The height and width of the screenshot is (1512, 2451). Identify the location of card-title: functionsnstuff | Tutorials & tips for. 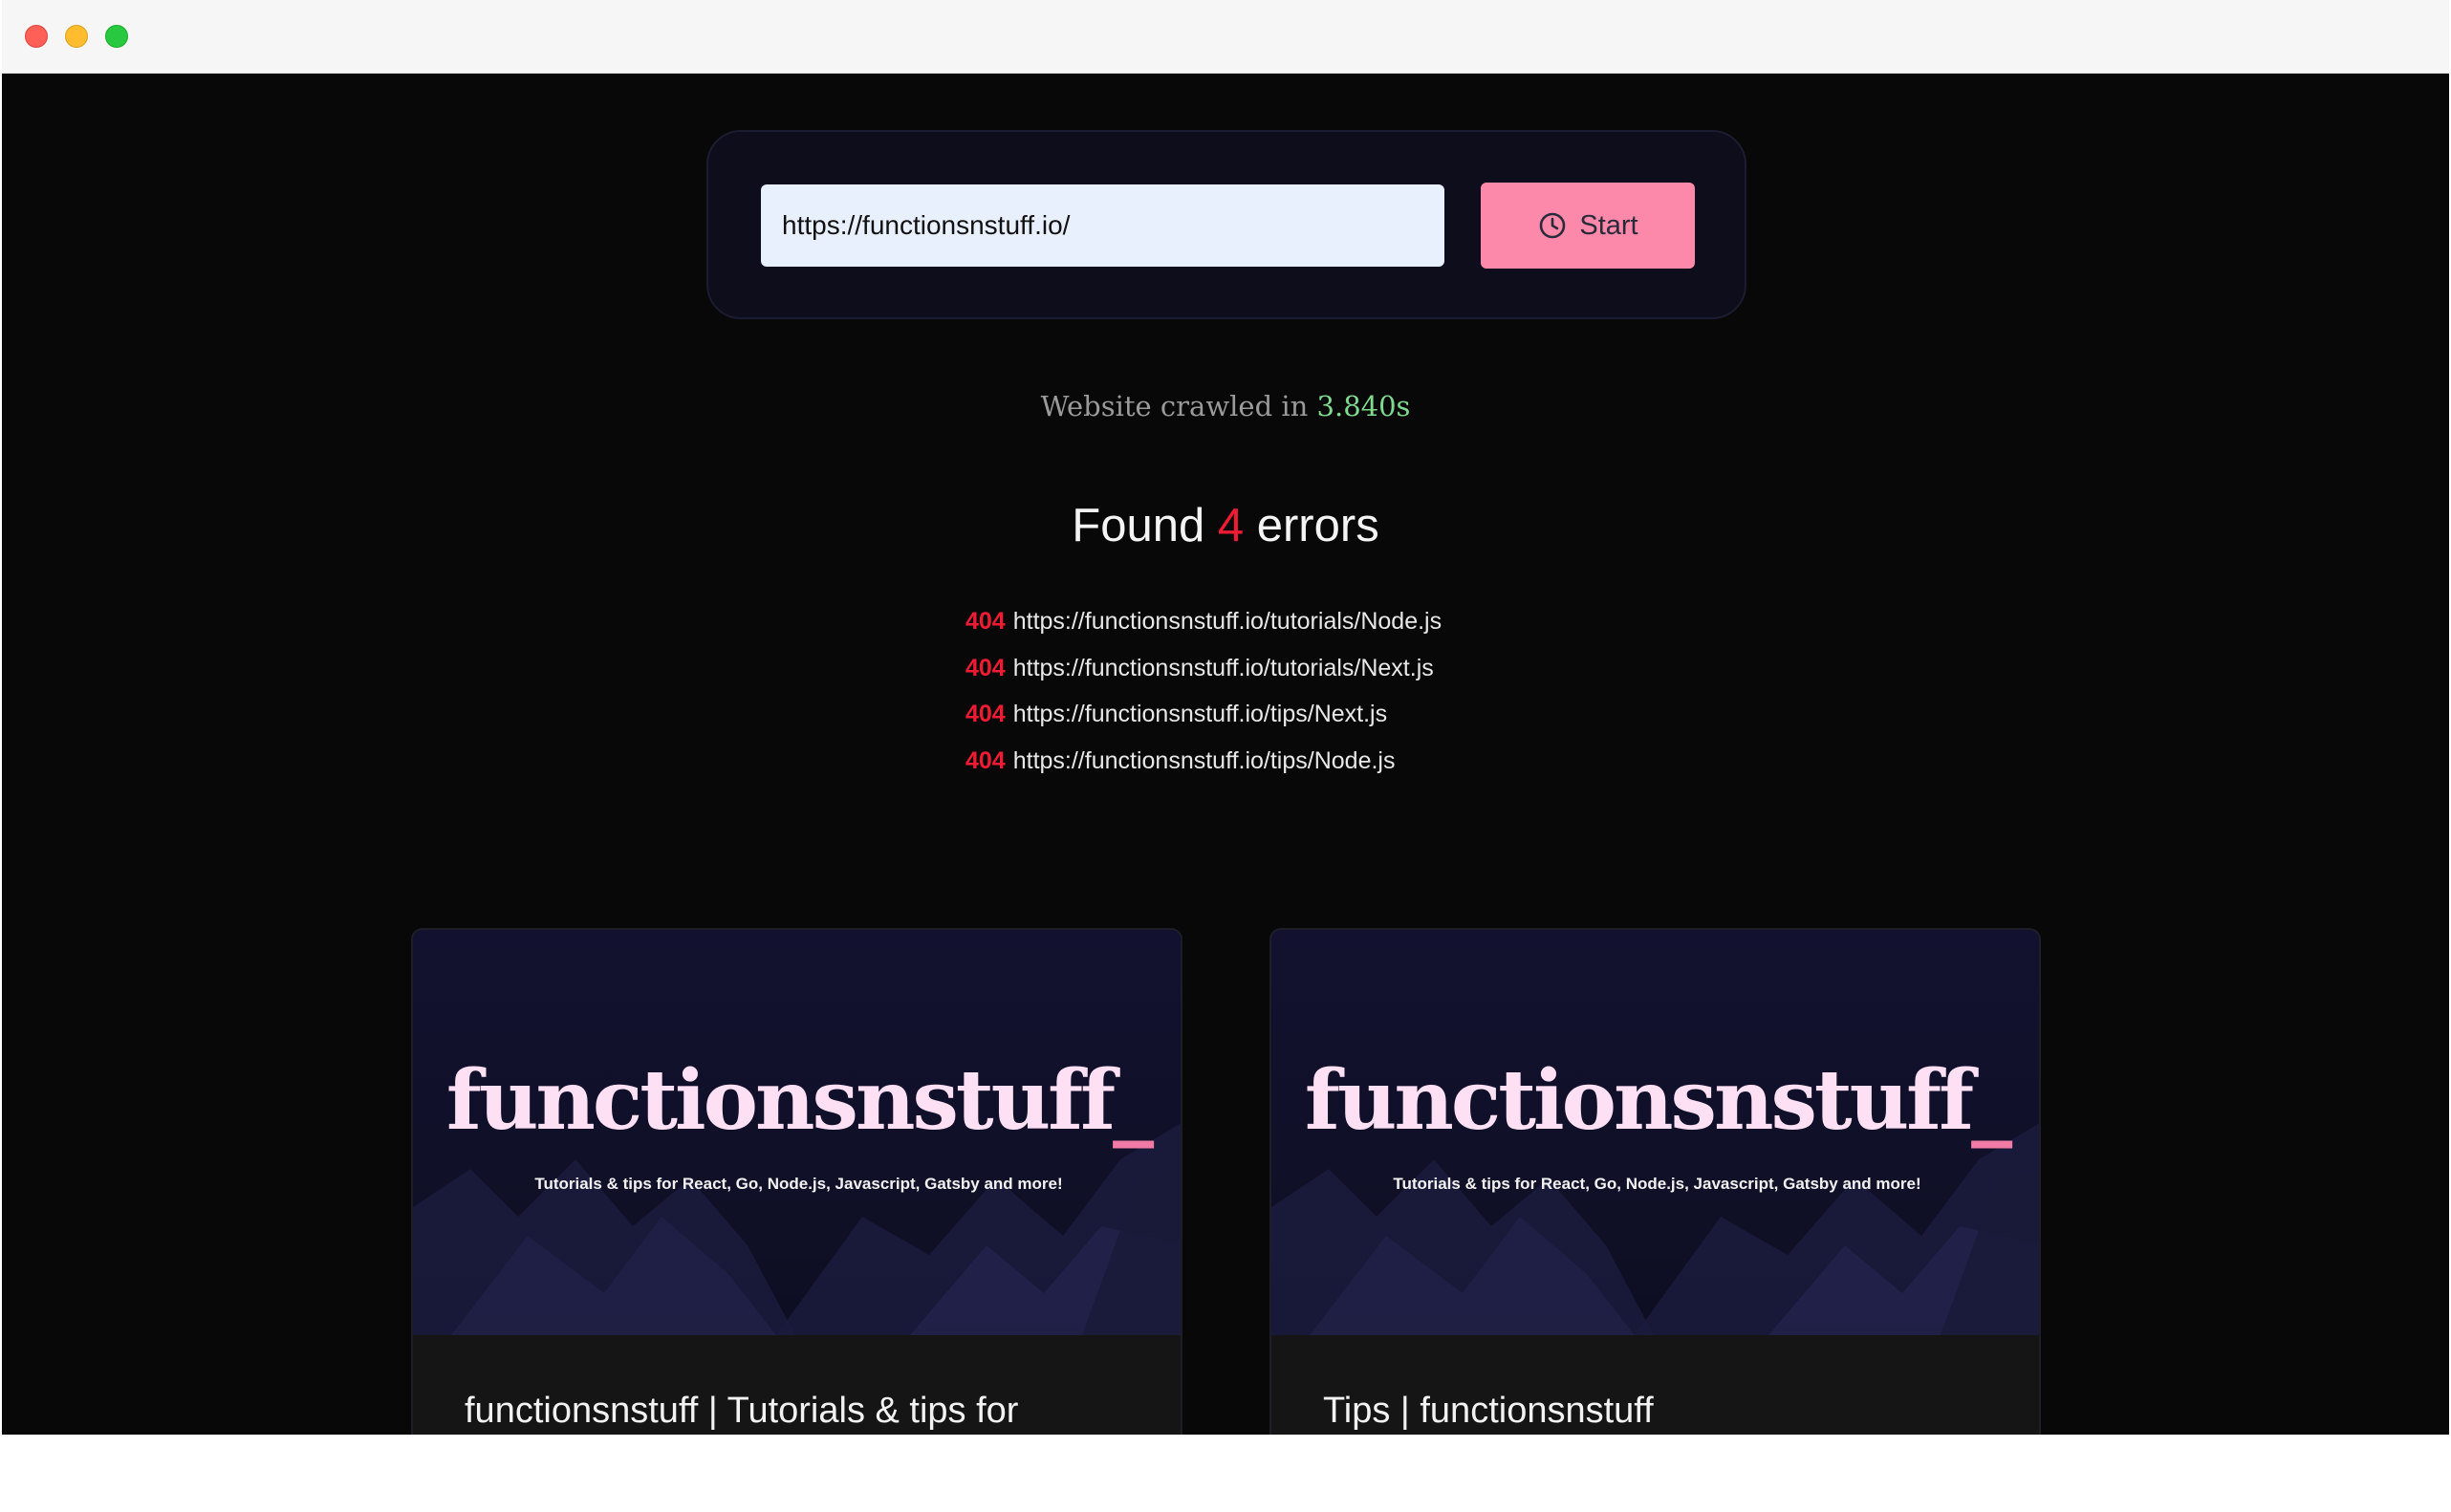
(742, 1411).